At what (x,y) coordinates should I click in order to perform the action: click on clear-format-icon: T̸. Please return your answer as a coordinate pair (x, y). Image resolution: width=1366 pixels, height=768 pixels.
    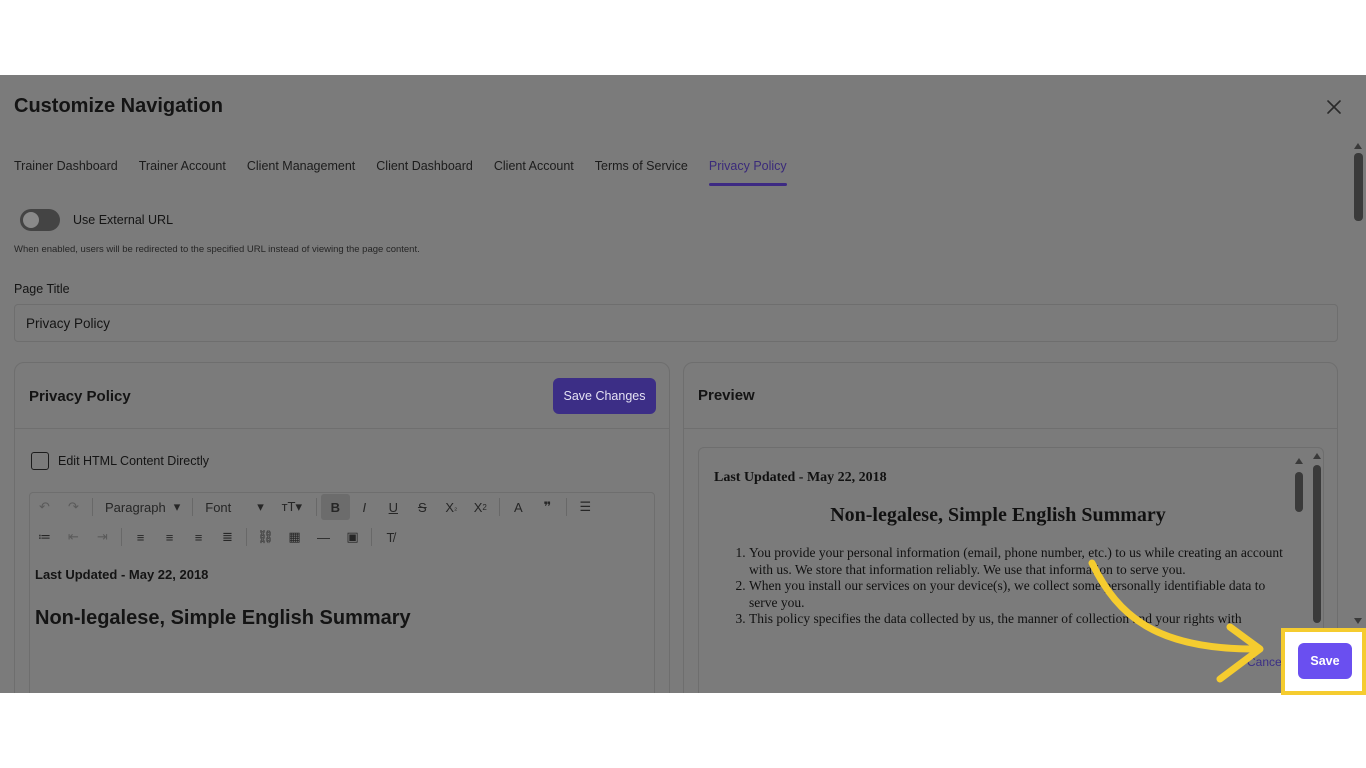
    Looking at the image, I should click on (390, 537).